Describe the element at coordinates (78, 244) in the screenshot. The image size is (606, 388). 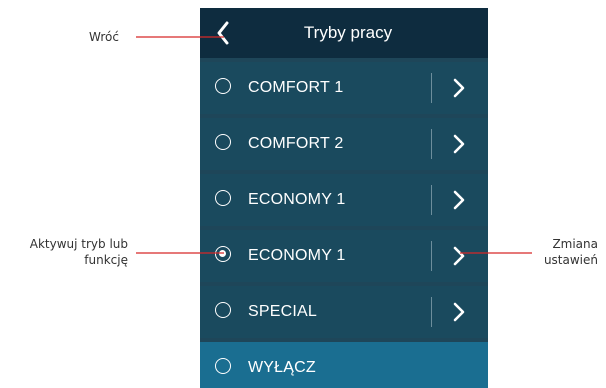
I see `annotation-activate-line1: Aktywuj tryb lub` at that location.